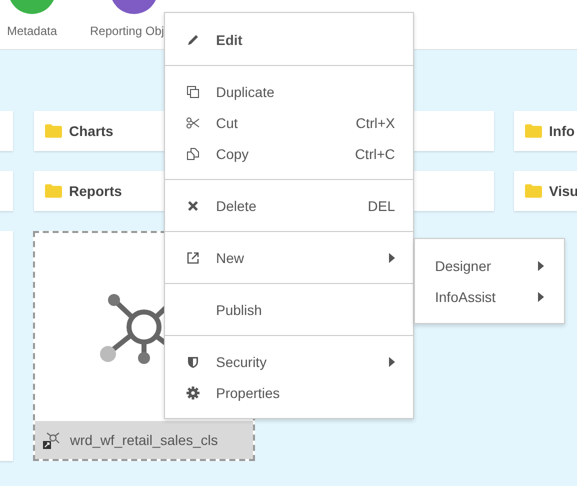 Image resolution: width=577 pixels, height=486 pixels. I want to click on category-label: Metadata, so click(32, 31).